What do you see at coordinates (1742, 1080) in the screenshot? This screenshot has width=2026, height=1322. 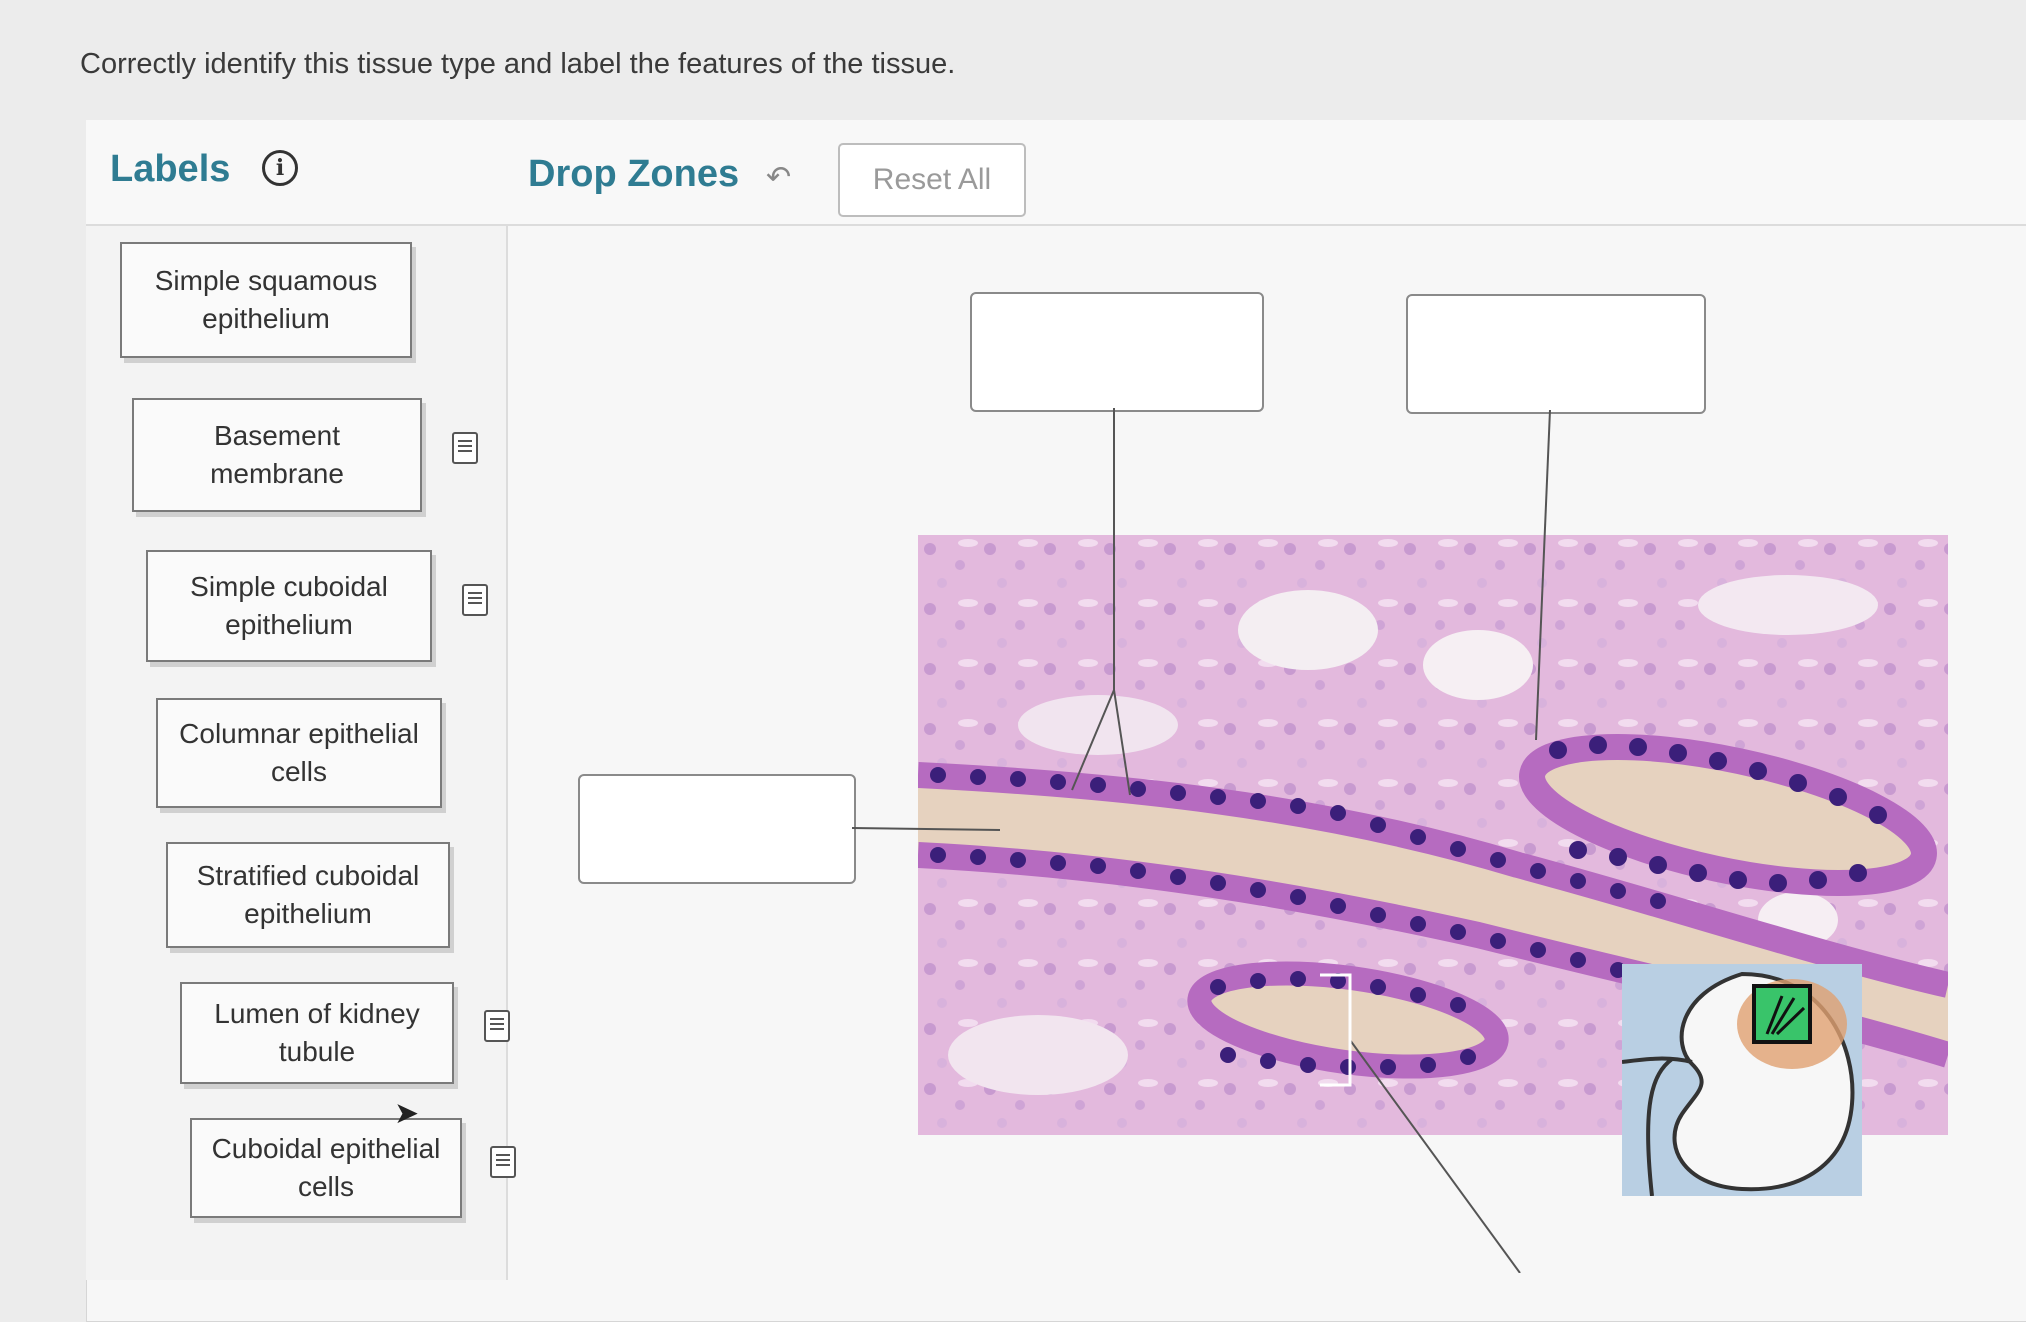 I see `kidney-inset-icon` at bounding box center [1742, 1080].